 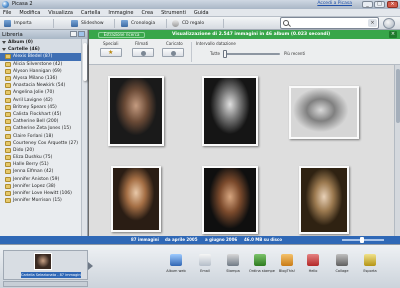 What do you see at coordinates (41, 92) in the screenshot?
I see `library-folder-item: Angelina Jolie (70)` at bounding box center [41, 92].